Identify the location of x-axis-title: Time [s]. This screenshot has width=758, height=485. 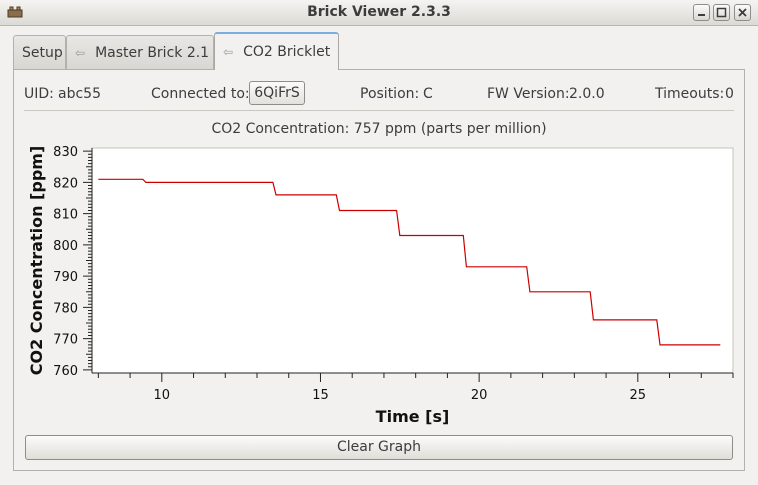
(413, 416).